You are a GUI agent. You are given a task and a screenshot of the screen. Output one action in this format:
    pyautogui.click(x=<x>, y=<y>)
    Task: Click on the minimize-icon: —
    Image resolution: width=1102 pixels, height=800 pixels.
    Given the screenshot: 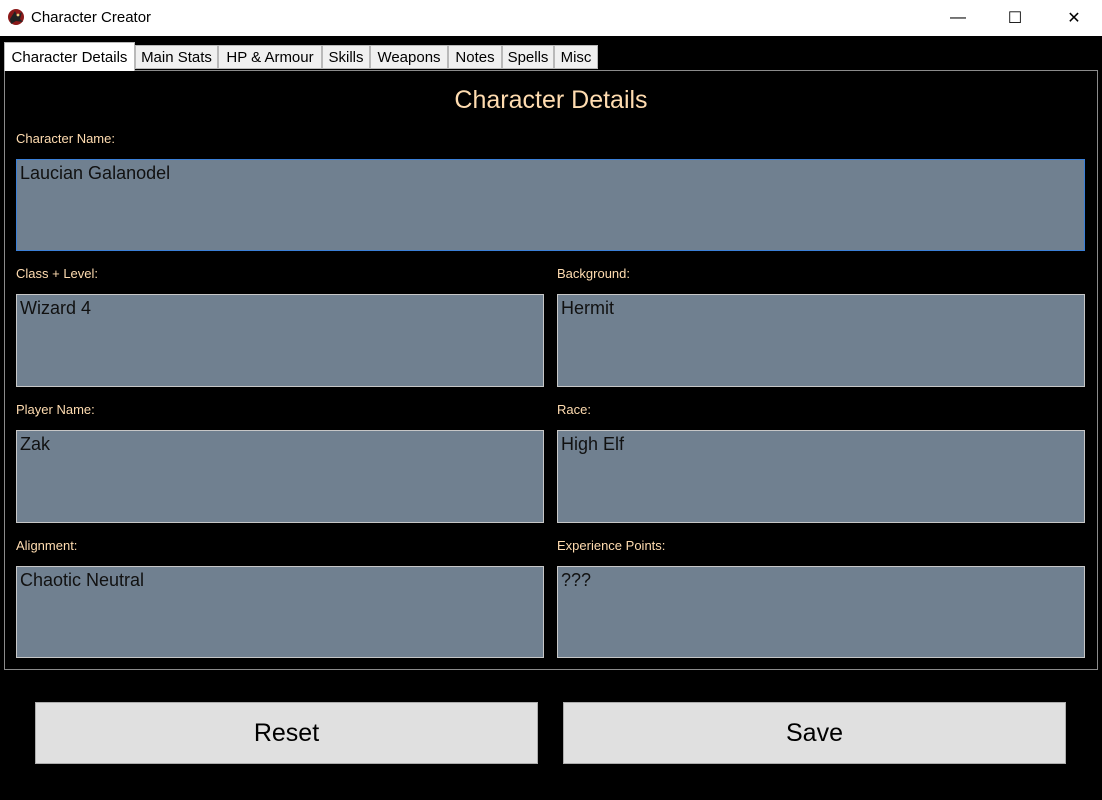 What is the action you would take?
    pyautogui.click(x=958, y=17)
    